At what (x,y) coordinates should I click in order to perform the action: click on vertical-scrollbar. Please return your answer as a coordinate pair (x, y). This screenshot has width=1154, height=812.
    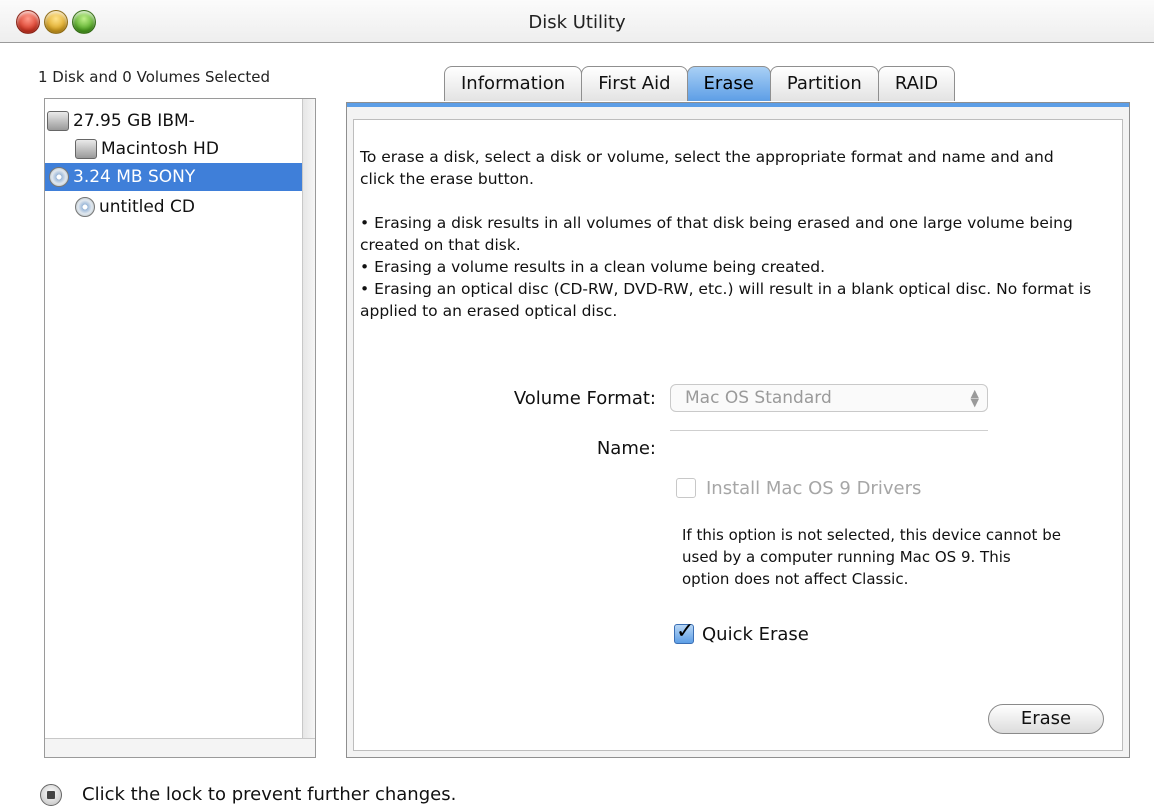
    Looking at the image, I should click on (308, 419).